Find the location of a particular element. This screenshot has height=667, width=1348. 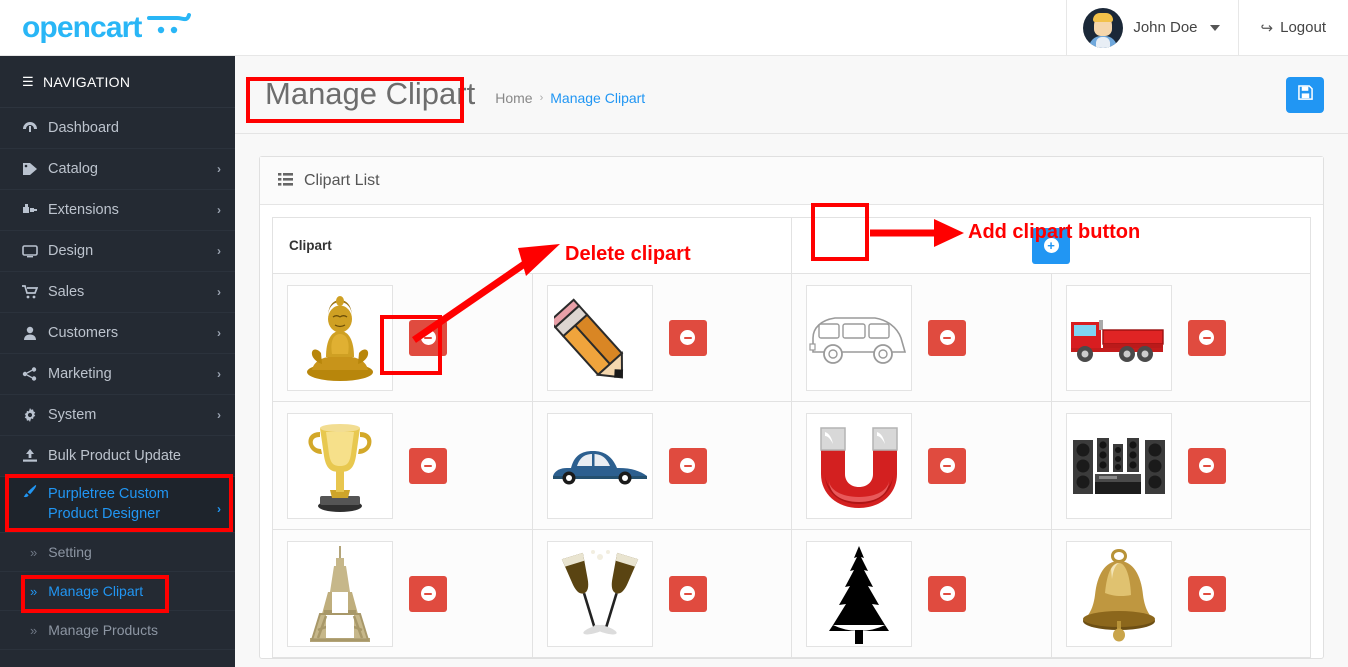

puzzle-icon is located at coordinates (35, 210).